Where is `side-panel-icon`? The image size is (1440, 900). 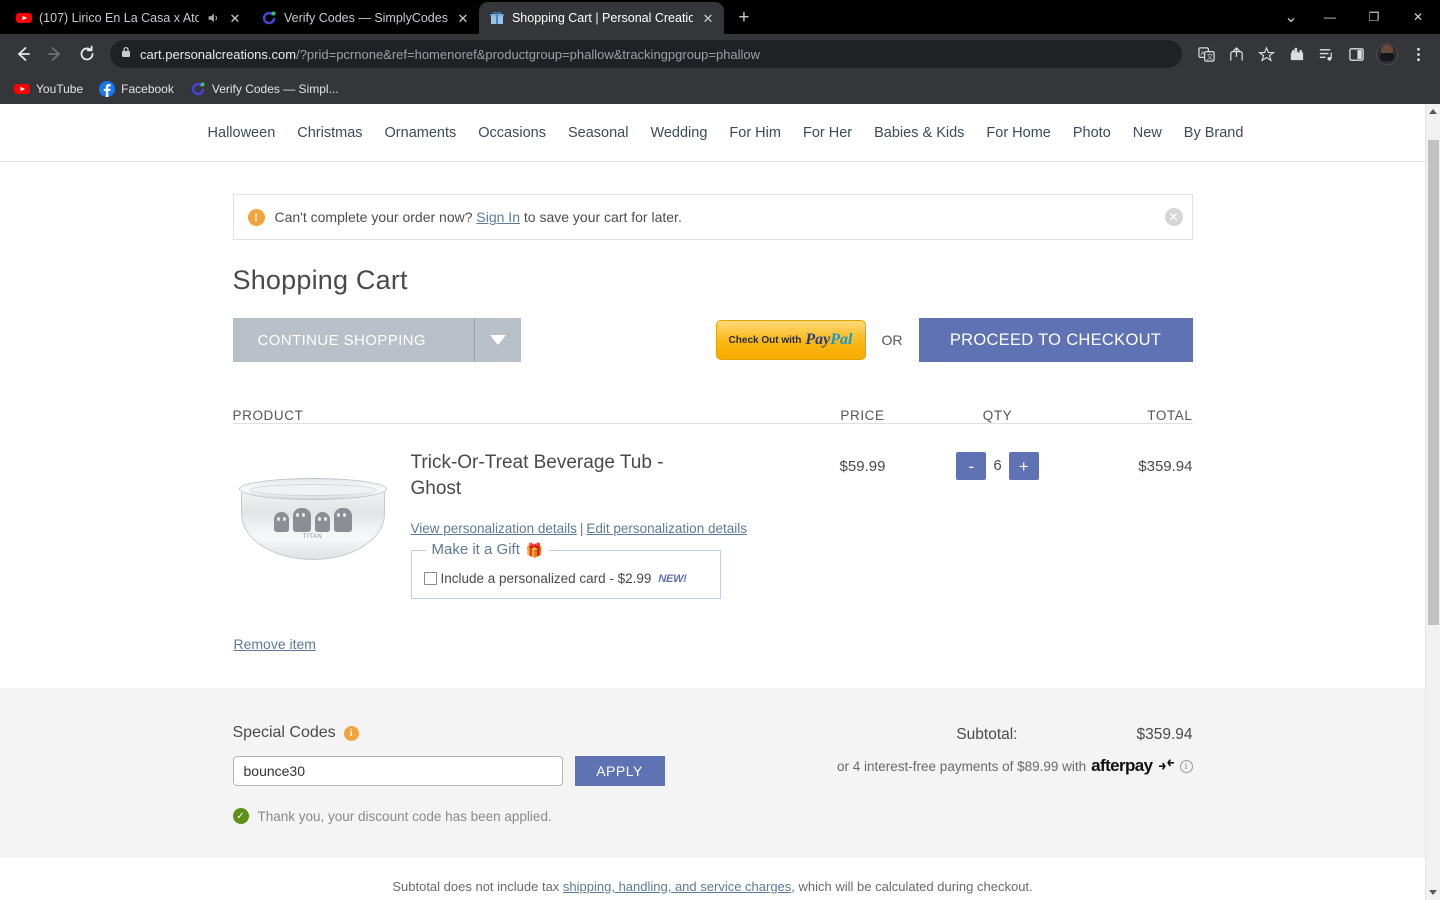
side-panel-icon is located at coordinates (1356, 54).